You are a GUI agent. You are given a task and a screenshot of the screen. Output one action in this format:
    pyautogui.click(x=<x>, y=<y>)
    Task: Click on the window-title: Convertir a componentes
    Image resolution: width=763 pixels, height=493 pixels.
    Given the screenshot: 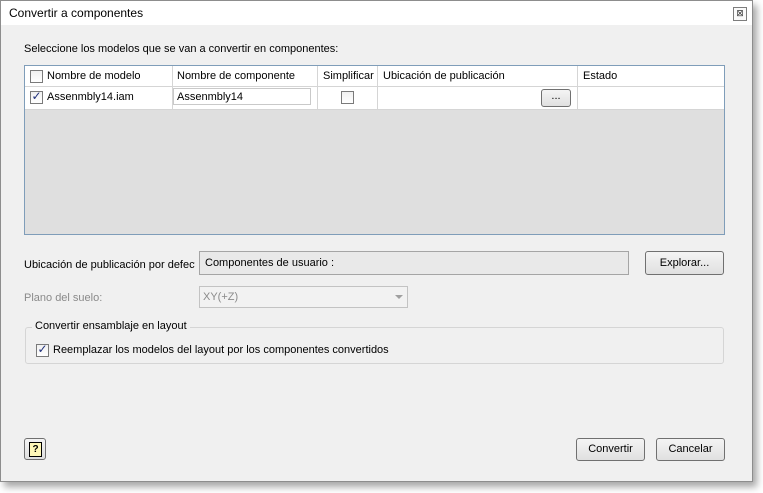 What is the action you would take?
    pyautogui.click(x=76, y=13)
    